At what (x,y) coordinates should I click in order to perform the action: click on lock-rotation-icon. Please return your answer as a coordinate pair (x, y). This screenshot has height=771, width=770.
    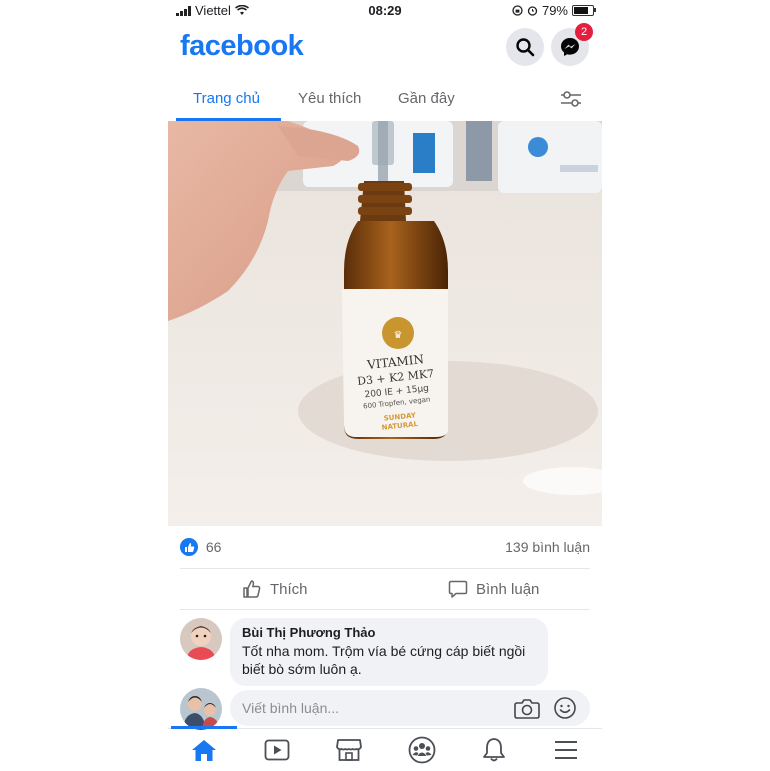
    Looking at the image, I should click on (517, 10).